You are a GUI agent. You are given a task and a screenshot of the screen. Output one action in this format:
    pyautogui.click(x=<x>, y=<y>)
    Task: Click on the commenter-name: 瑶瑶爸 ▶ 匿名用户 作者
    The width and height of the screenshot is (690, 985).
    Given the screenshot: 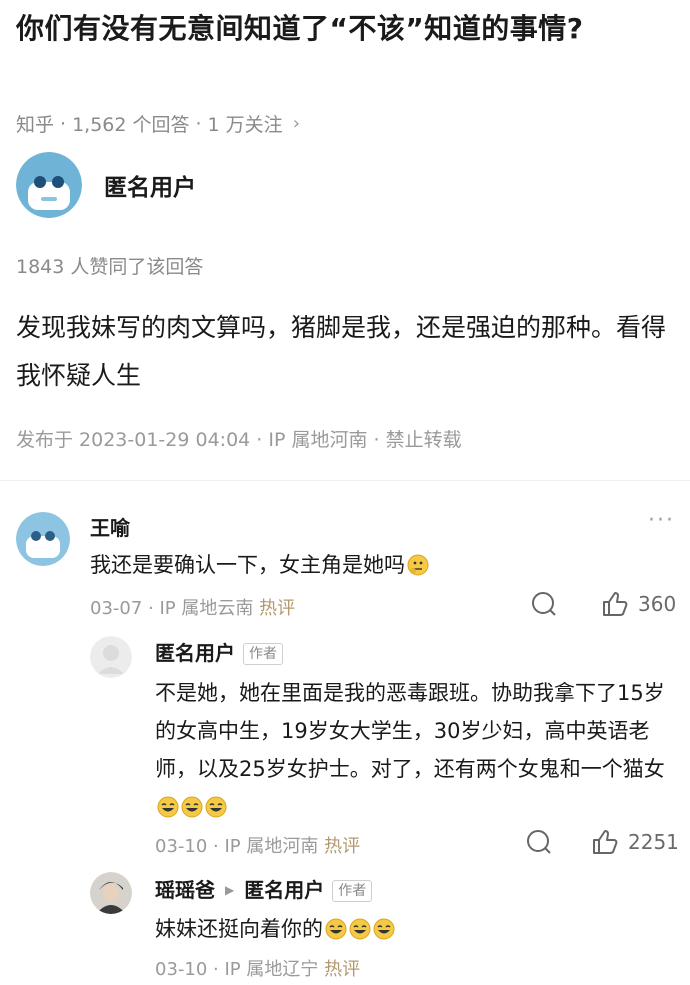 What is the action you would take?
    pyautogui.click(x=264, y=888)
    